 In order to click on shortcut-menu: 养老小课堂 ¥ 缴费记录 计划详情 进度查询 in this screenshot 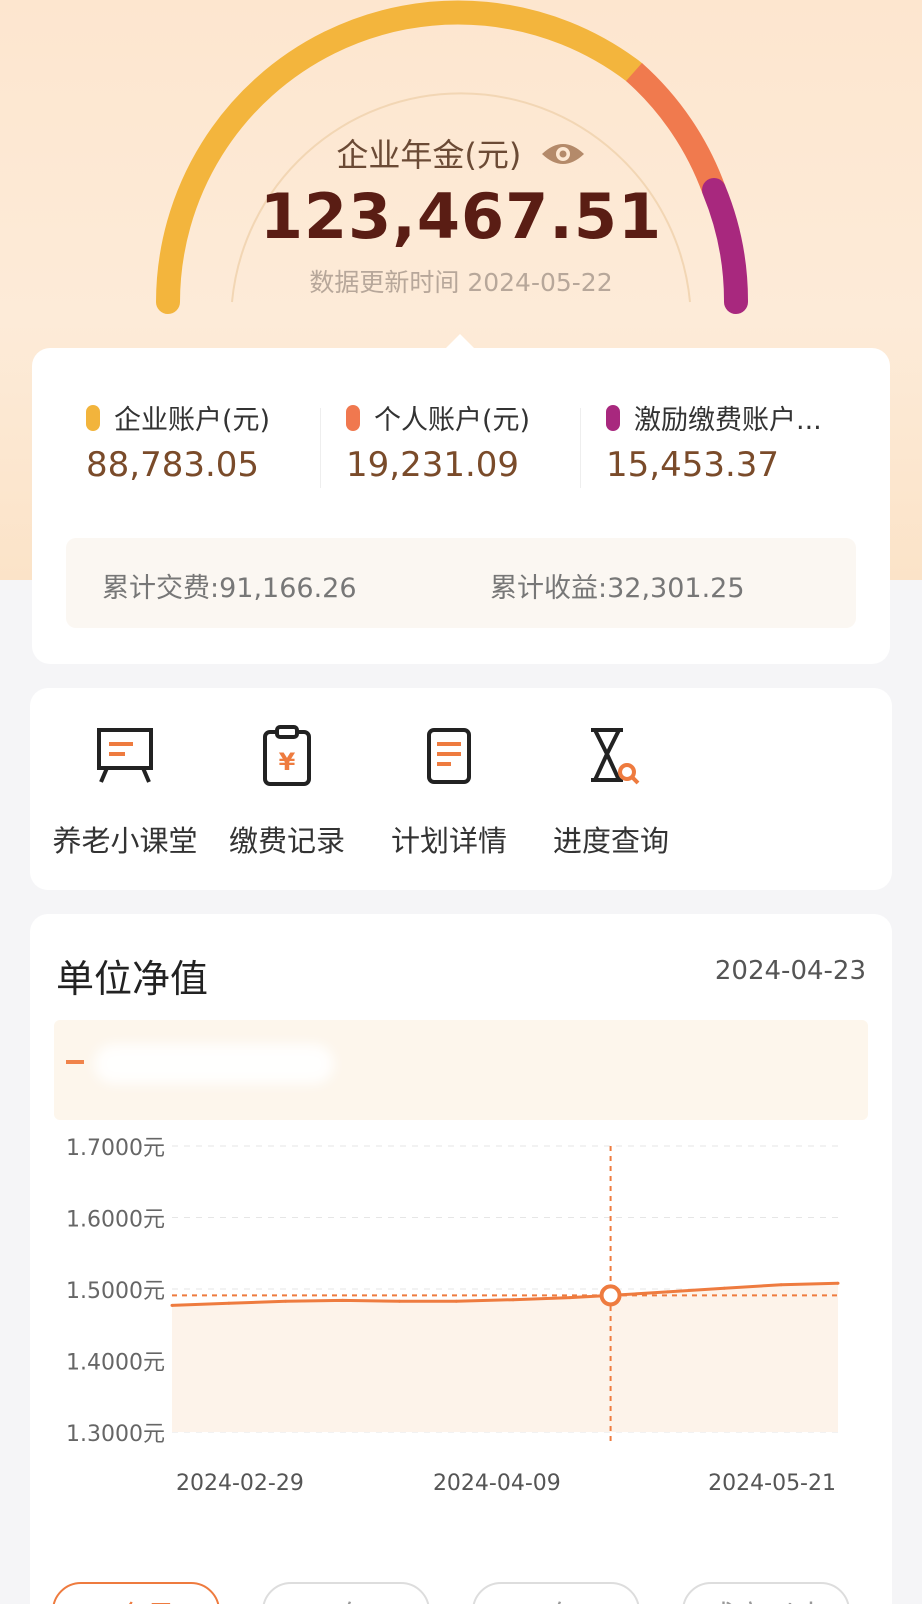, I will do `click(461, 789)`.